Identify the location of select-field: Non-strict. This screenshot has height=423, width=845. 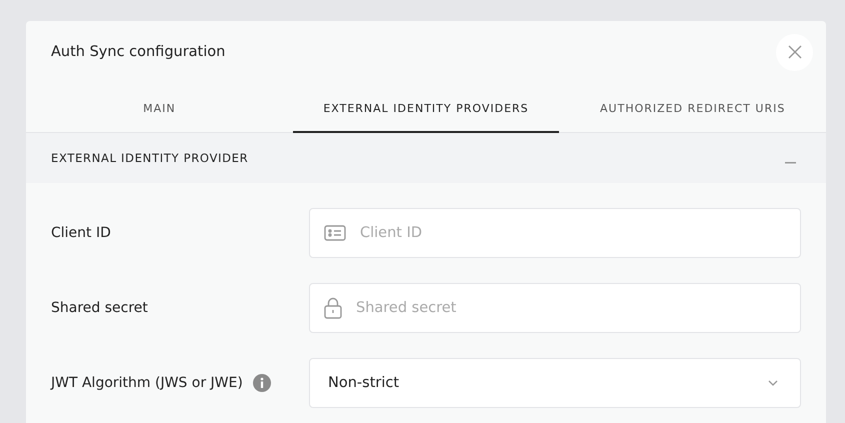
(555, 383).